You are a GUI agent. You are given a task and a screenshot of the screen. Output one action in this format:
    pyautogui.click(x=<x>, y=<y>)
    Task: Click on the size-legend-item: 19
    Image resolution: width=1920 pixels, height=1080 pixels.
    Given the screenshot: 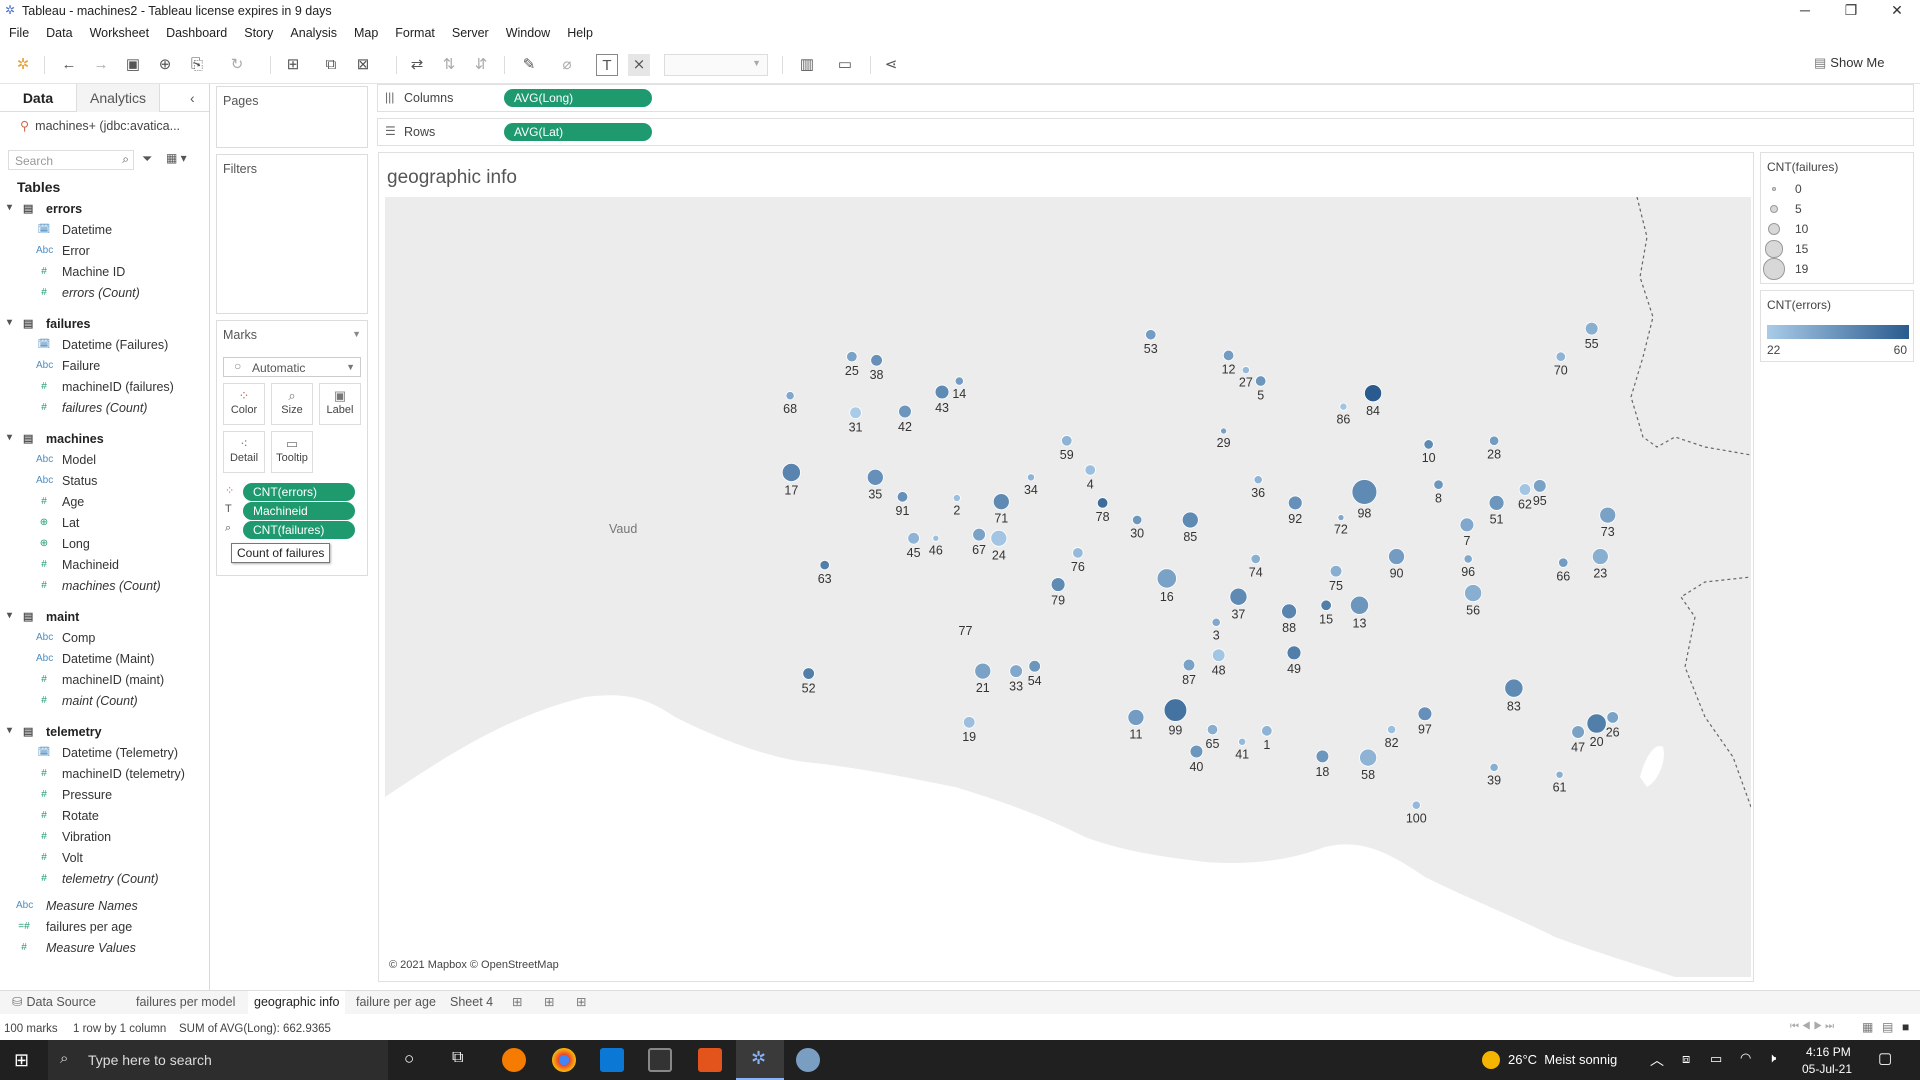 What is the action you would take?
    pyautogui.click(x=1837, y=269)
    